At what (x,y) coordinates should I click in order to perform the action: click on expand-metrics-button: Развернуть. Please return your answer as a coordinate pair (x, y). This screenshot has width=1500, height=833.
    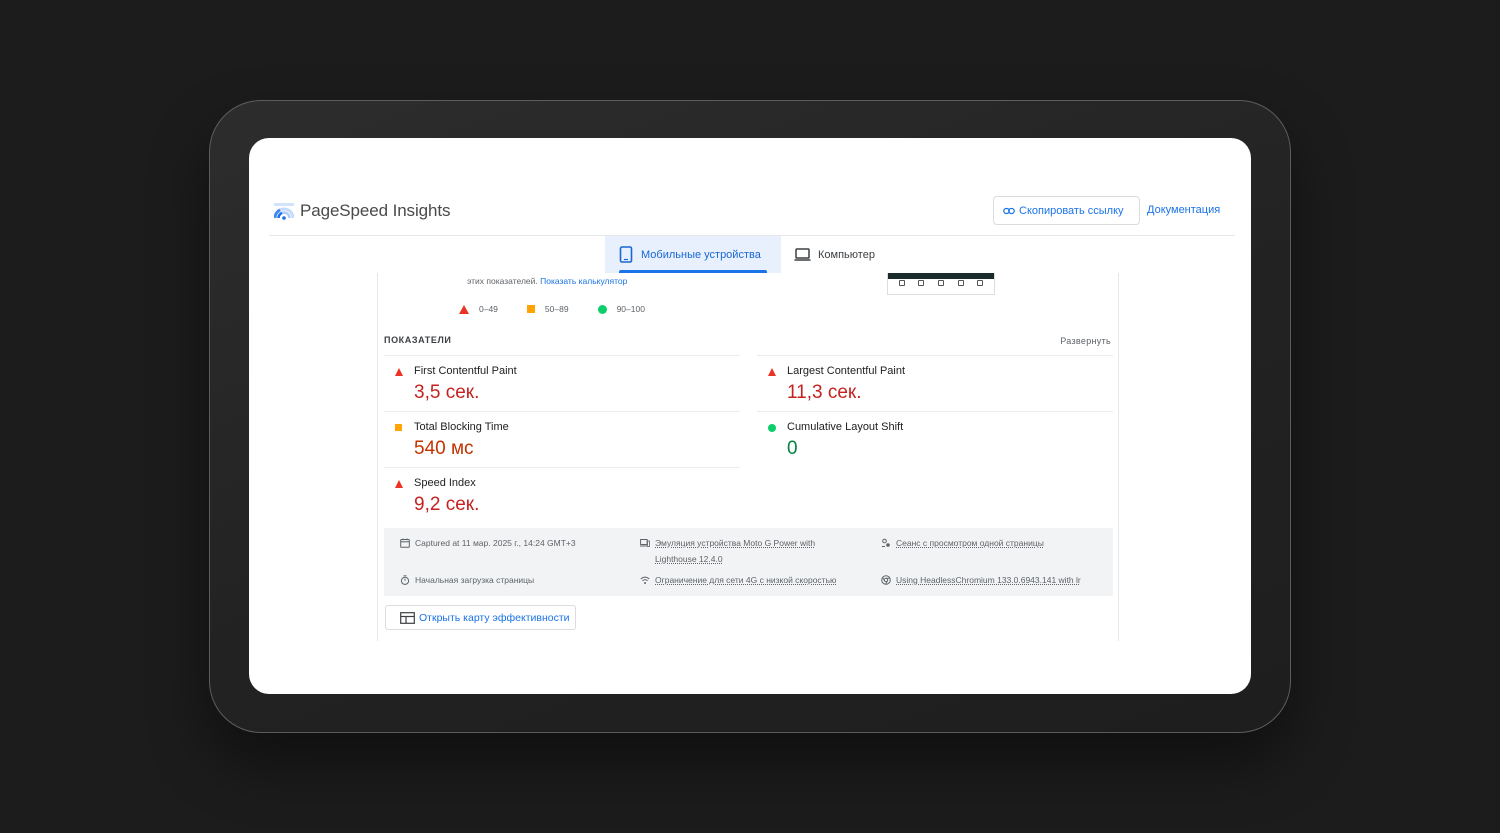
    Looking at the image, I should click on (1085, 341).